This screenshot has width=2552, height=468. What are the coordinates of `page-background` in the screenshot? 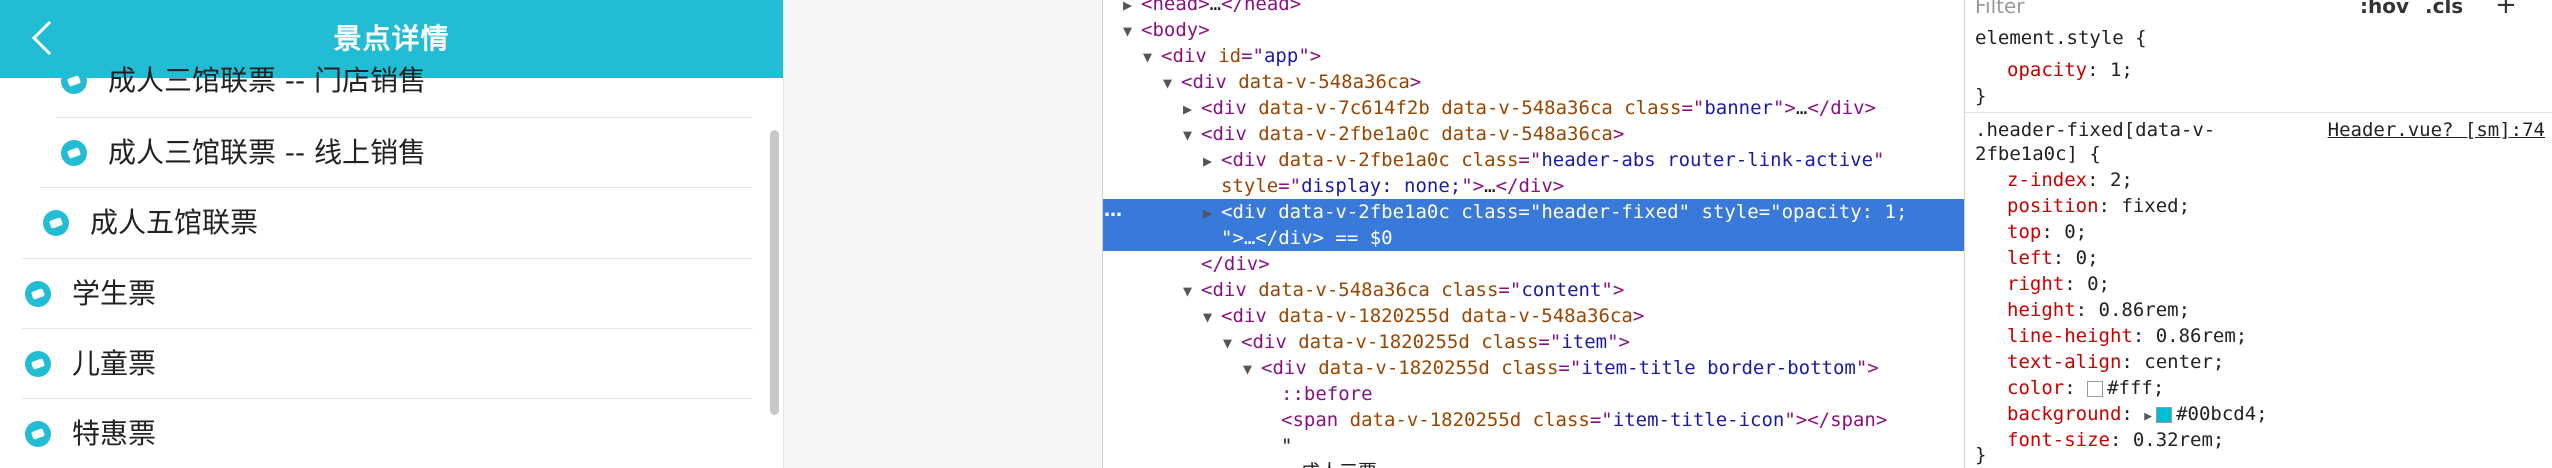 It's located at (943, 234).